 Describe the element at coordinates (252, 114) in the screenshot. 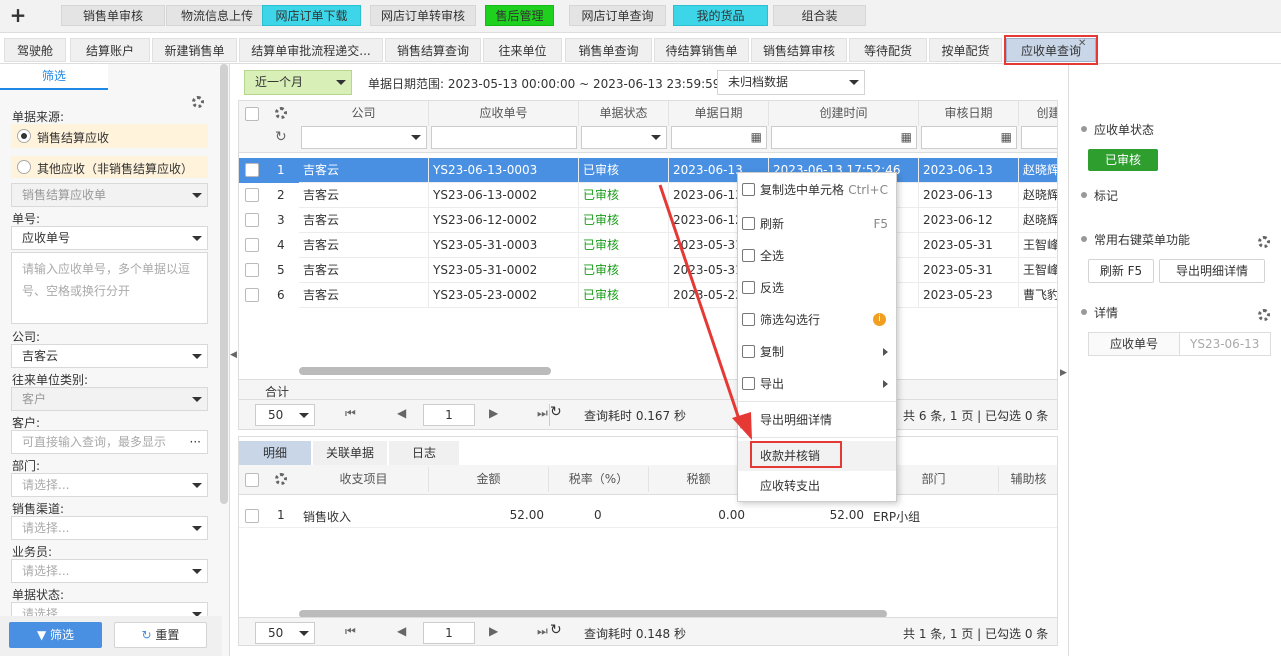

I see `select-all-checkbox` at that location.